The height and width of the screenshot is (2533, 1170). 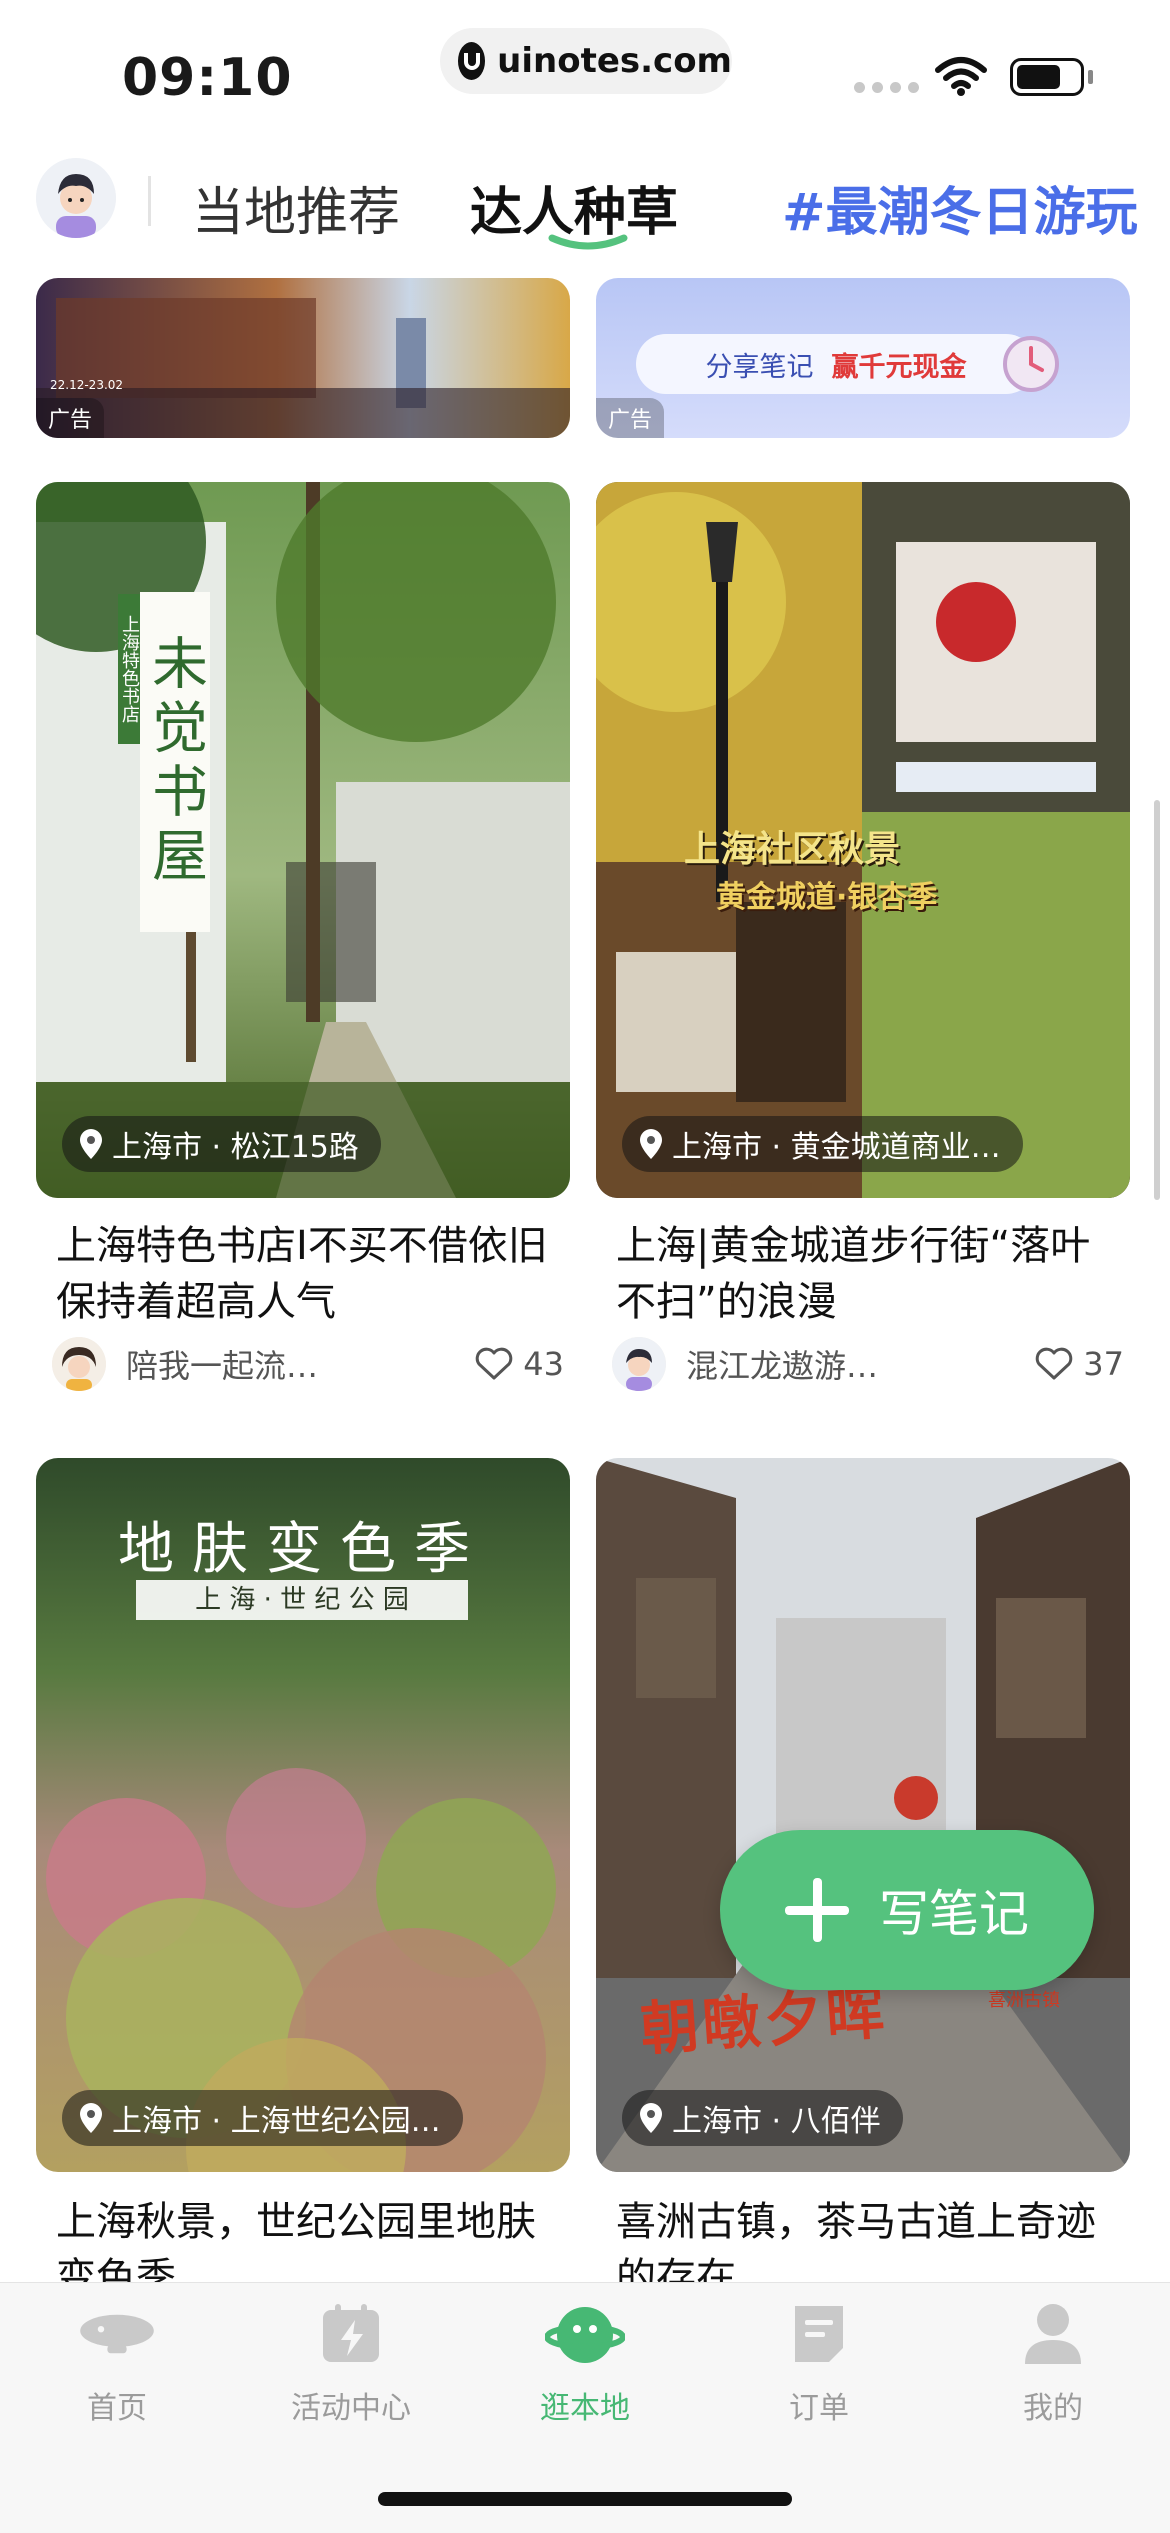 I want to click on post-title: 上海|黄金城道步行街“落叶不扫”的浪漫, so click(x=866, y=1274).